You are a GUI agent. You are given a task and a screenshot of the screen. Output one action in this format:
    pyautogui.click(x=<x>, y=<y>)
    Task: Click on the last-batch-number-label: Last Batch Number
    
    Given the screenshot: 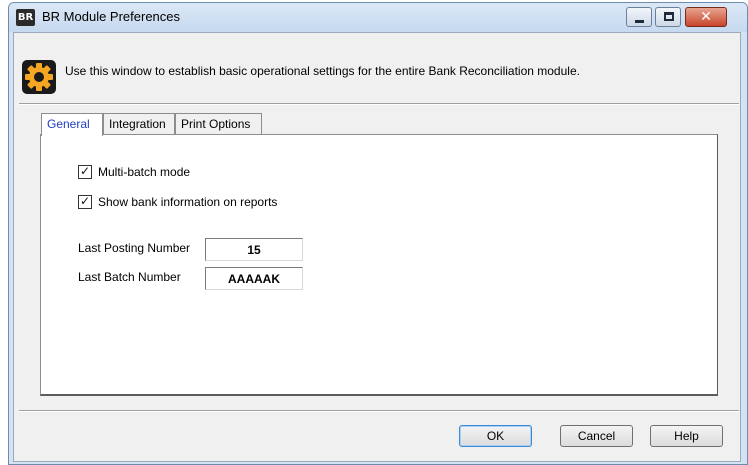 What is the action you would take?
    pyautogui.click(x=129, y=277)
    